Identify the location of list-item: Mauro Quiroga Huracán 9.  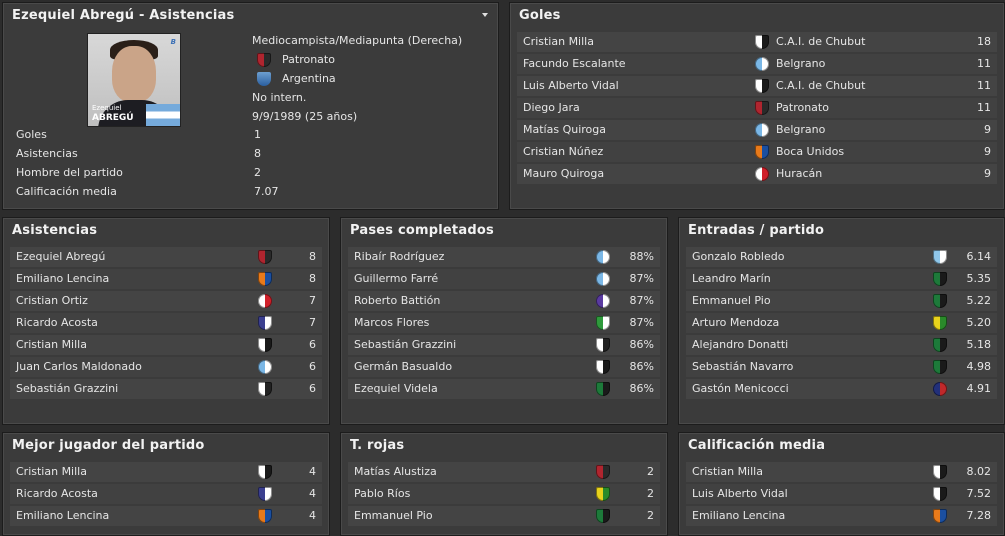
(757, 174).